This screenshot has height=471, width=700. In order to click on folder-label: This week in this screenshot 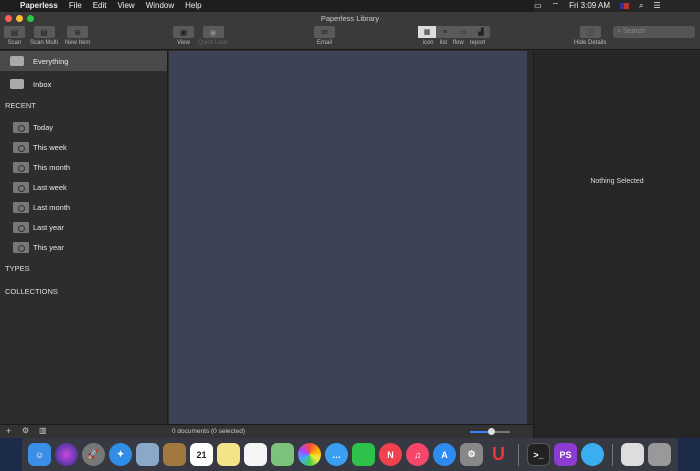, I will do `click(50, 147)`.